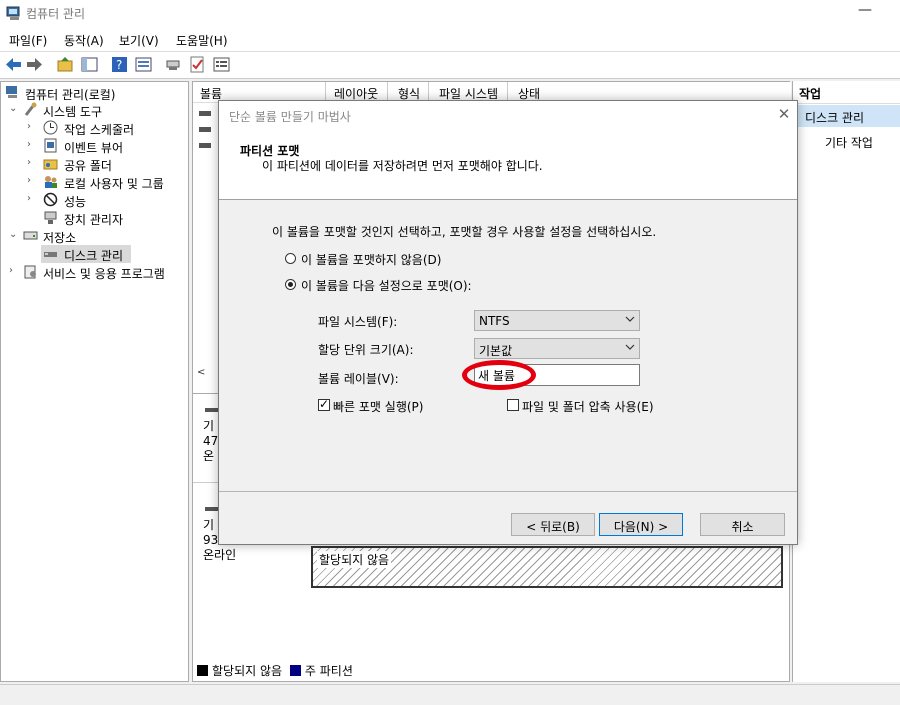 The width and height of the screenshot is (900, 705). Describe the element at coordinates (557, 348) in the screenshot. I see `allocation-unit-select: 기본값` at that location.